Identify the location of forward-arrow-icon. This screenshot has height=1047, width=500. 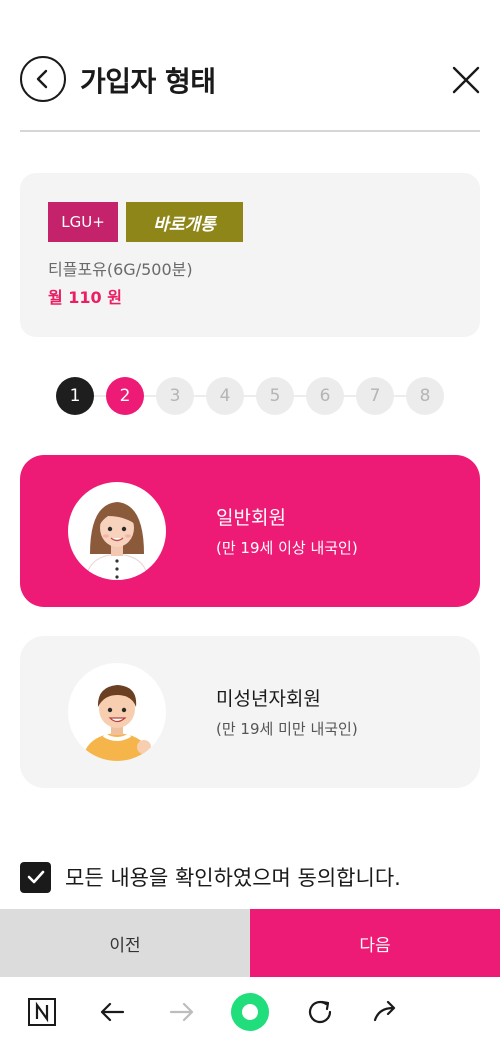
(182, 1012).